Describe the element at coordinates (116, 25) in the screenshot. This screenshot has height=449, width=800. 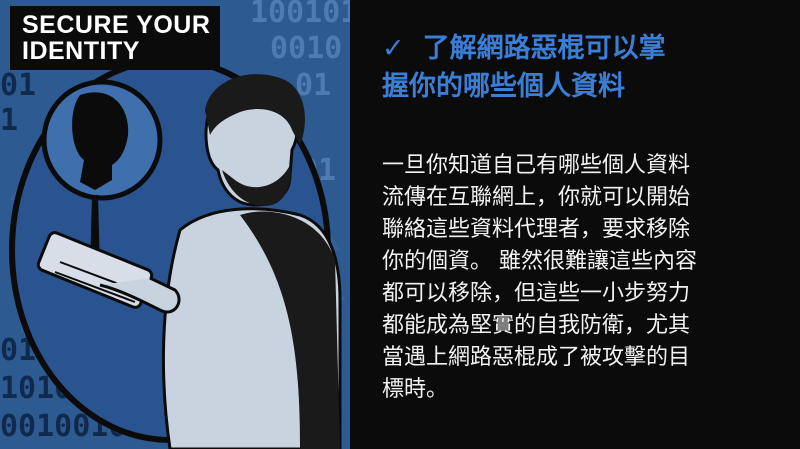
I see `badge-line-1: SECURE YOUR` at that location.